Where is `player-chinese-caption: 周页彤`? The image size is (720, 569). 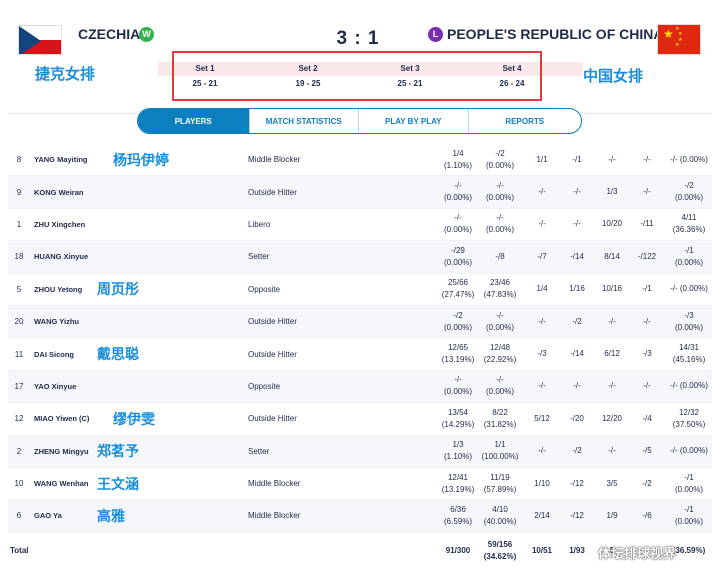
player-chinese-caption: 周页彤 is located at coordinates (118, 289).